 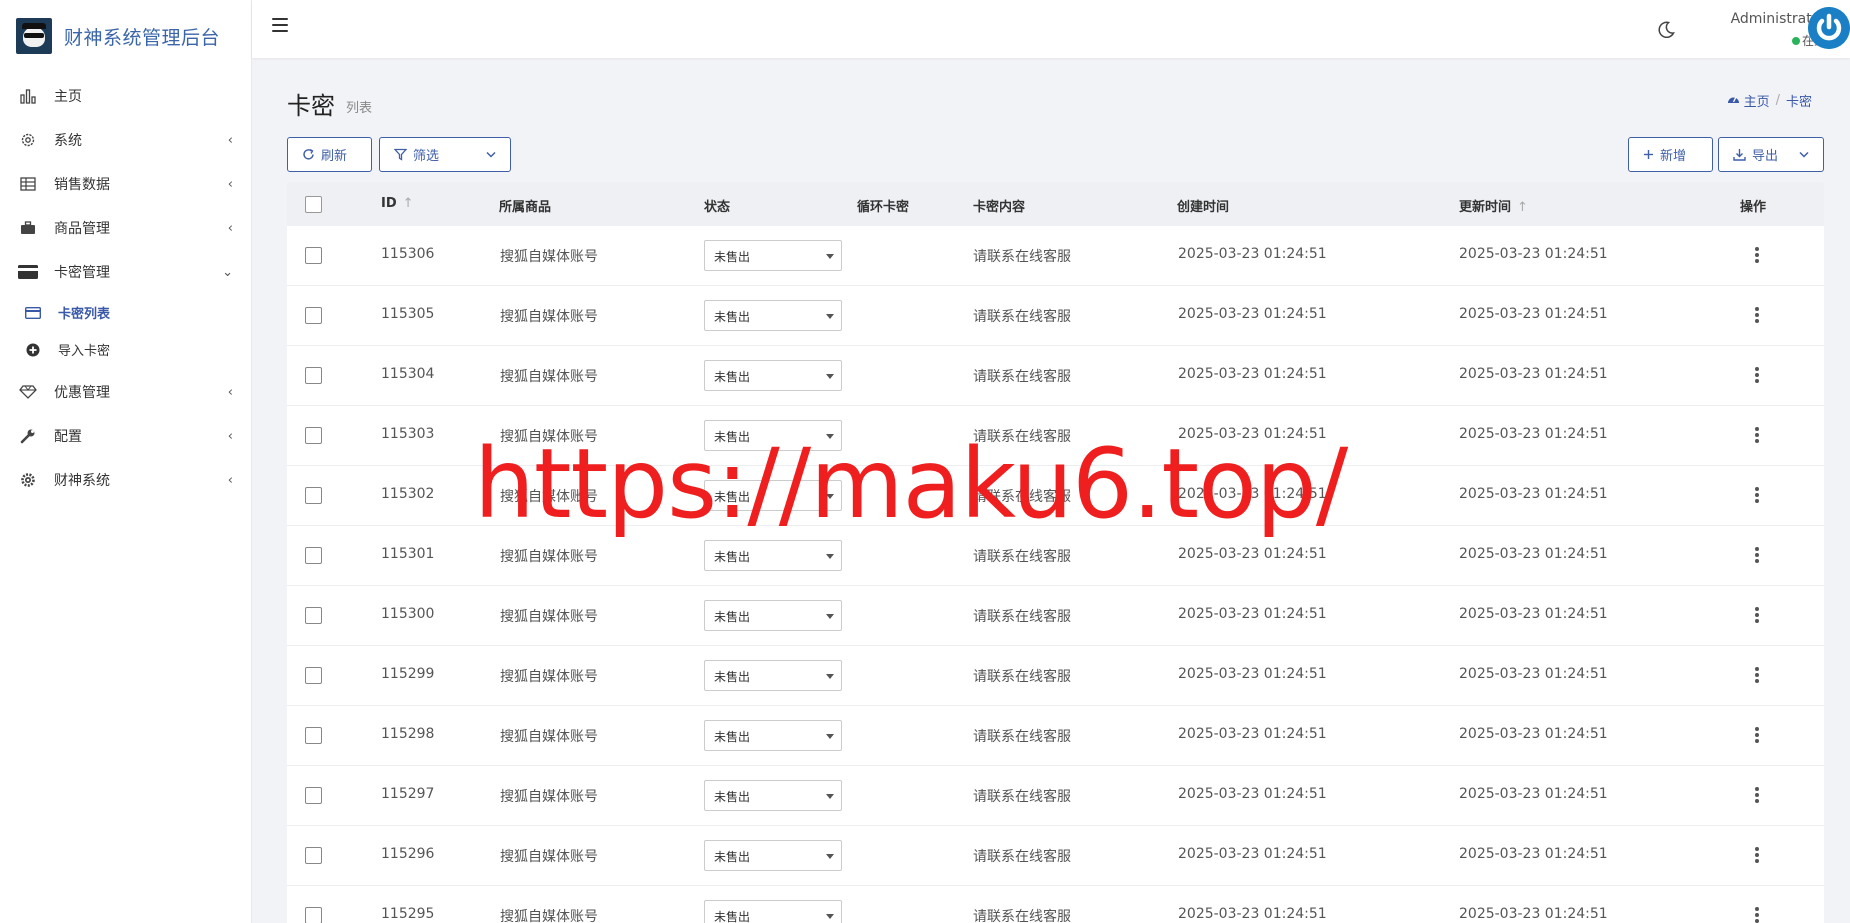 What do you see at coordinates (313, 204) in the screenshot?
I see `select-all-checkbox` at bounding box center [313, 204].